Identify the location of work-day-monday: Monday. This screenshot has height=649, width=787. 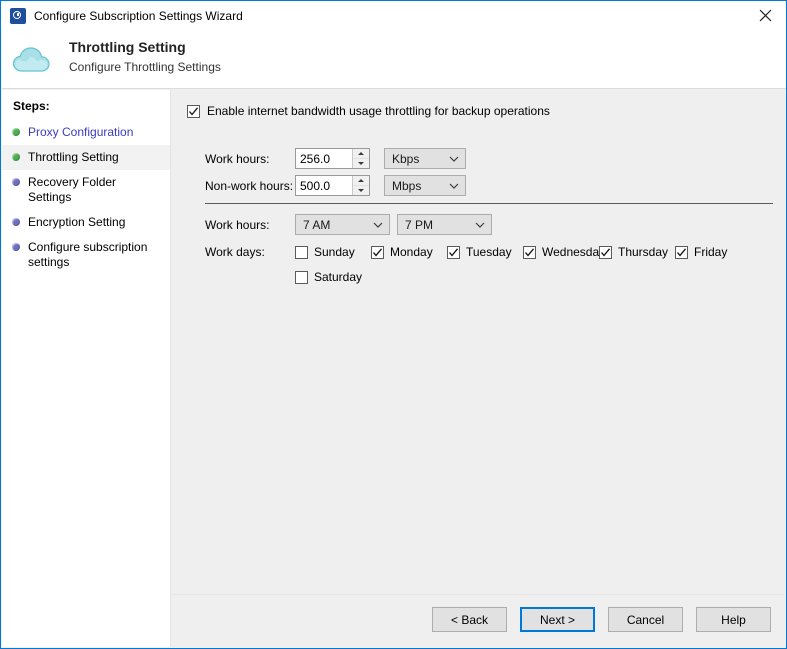
(409, 252).